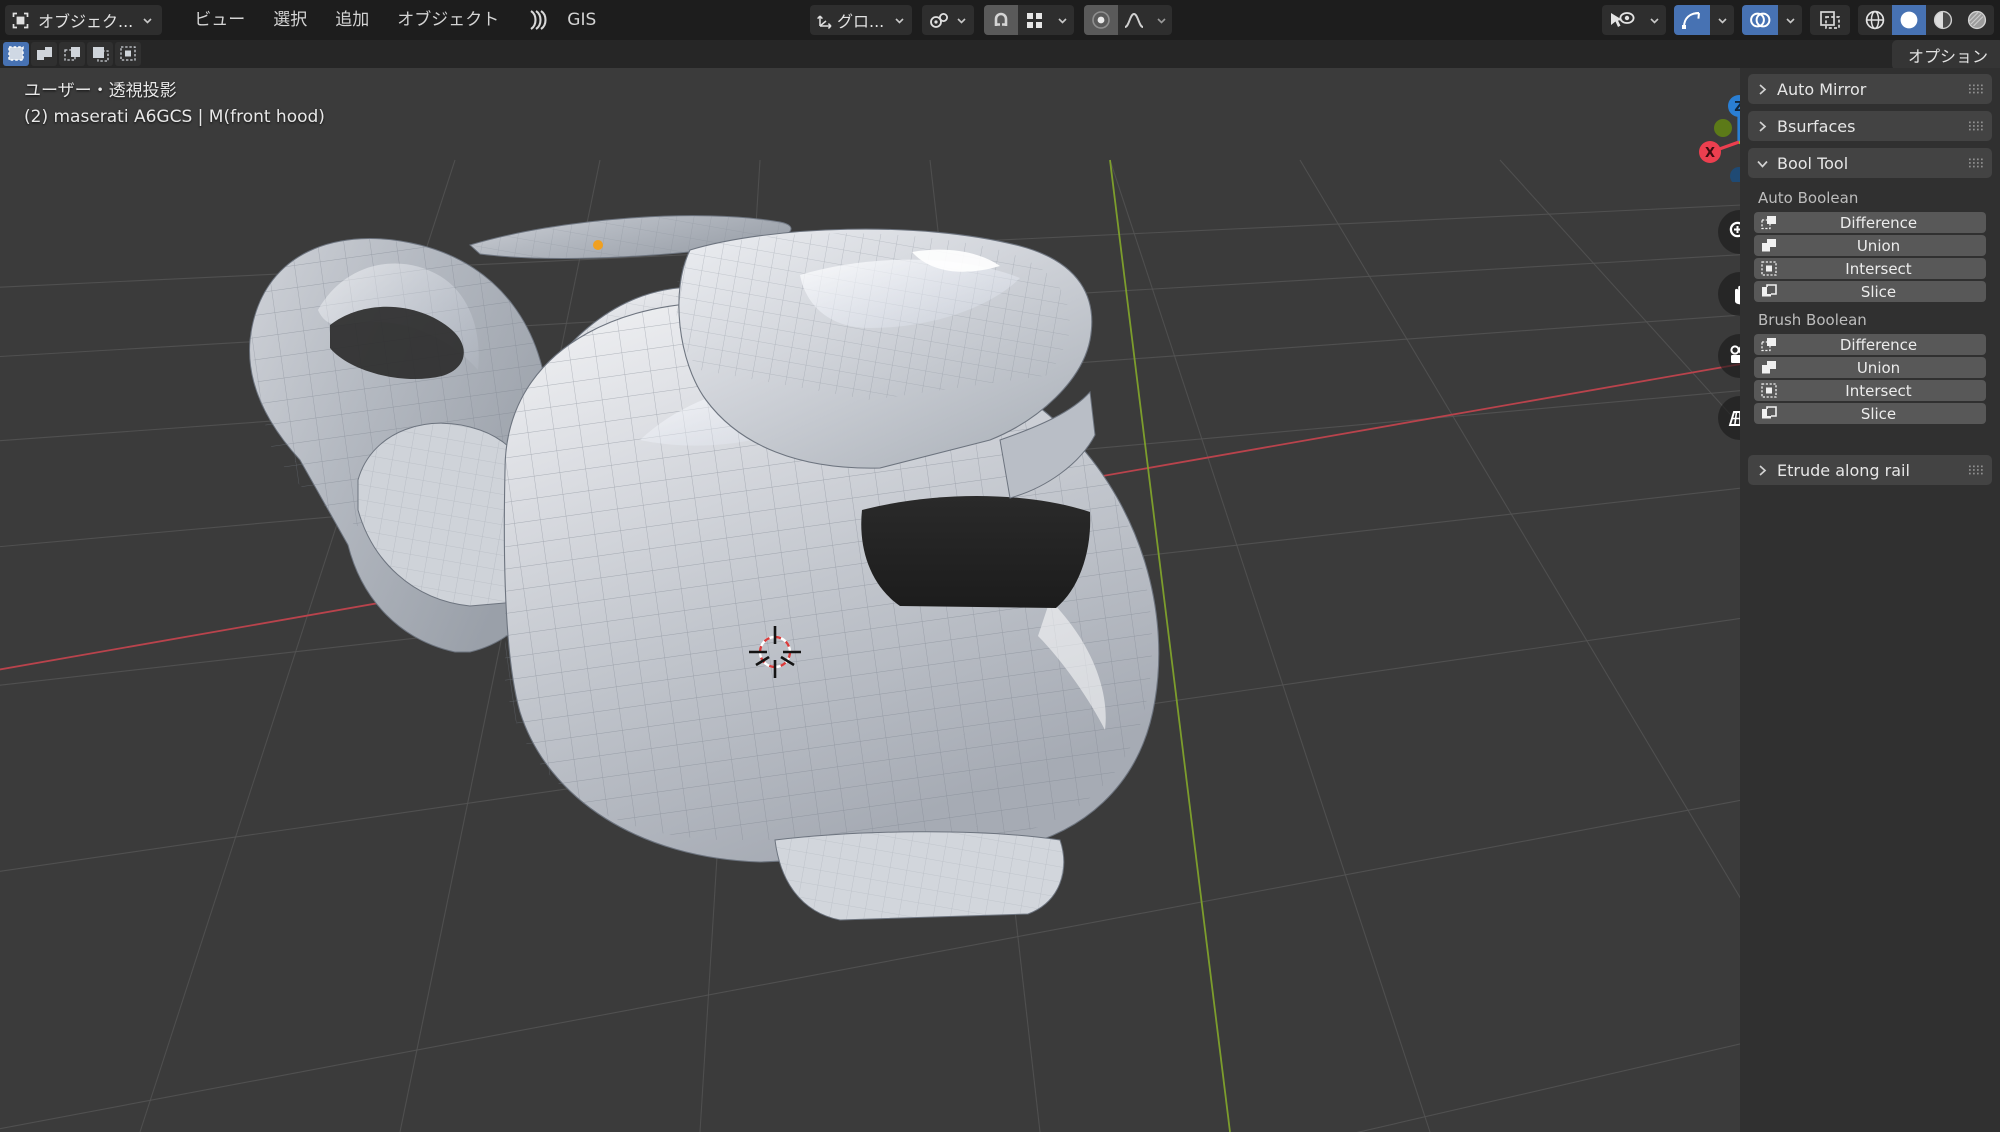 The height and width of the screenshot is (1132, 2000). I want to click on header-display-controls, so click(1798, 20).